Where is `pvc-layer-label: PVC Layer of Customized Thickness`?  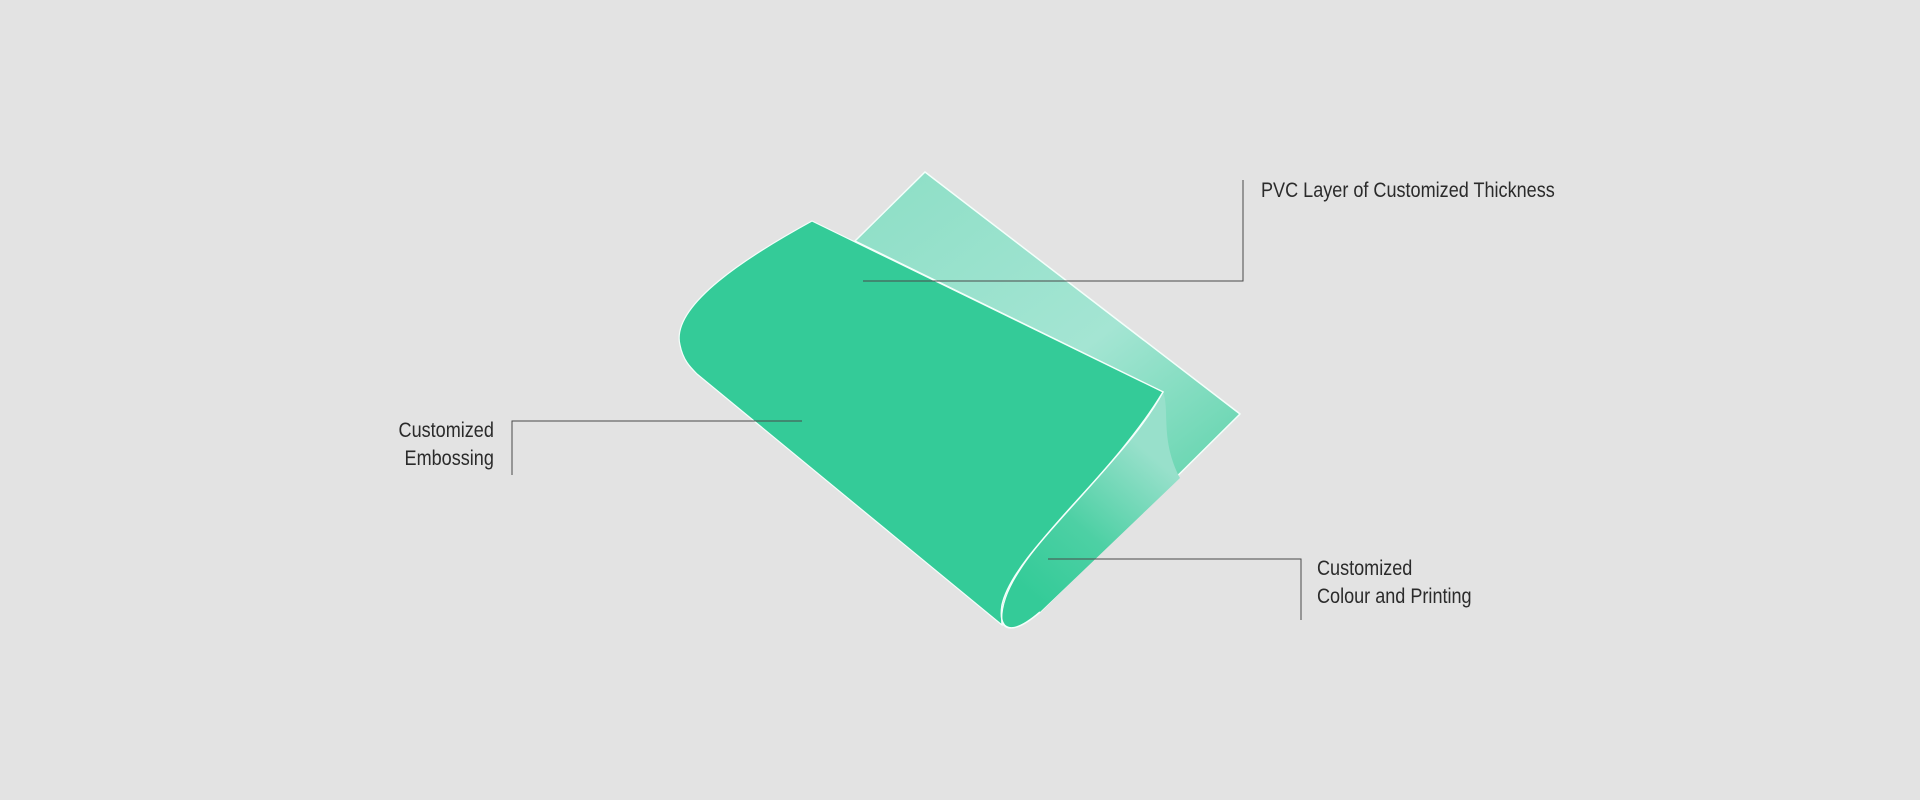
pvc-layer-label: PVC Layer of Customized Thickness is located at coordinates (1408, 190).